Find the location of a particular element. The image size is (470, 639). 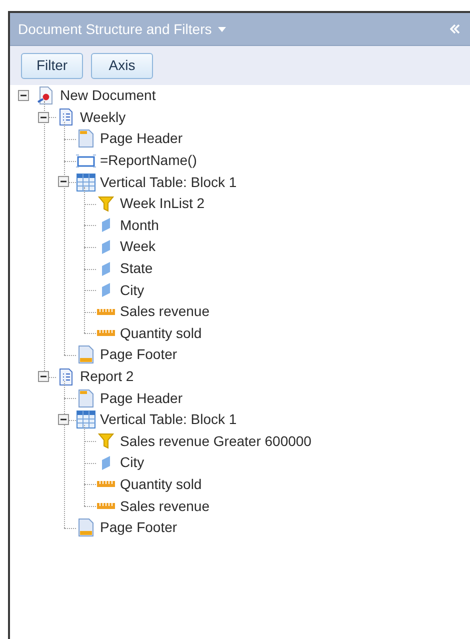

tree-node-label: =ReportName() is located at coordinates (148, 161).